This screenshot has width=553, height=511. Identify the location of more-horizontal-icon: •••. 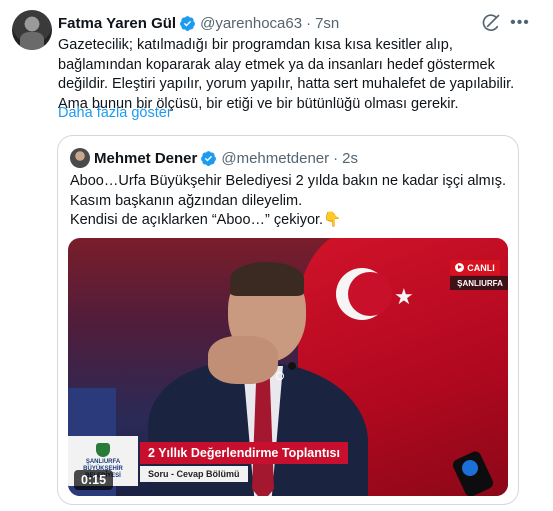
(520, 23).